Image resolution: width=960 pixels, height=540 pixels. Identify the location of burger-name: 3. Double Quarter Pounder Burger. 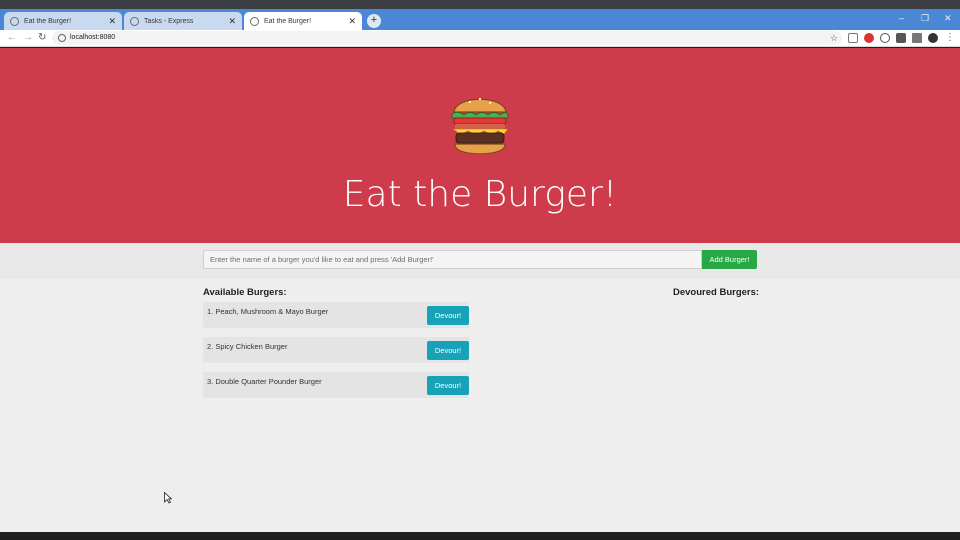
(264, 381).